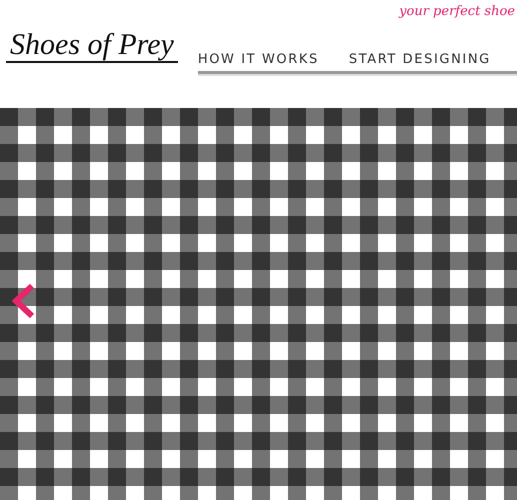  I want to click on nav-link: HOW IT WORKS, so click(258, 59).